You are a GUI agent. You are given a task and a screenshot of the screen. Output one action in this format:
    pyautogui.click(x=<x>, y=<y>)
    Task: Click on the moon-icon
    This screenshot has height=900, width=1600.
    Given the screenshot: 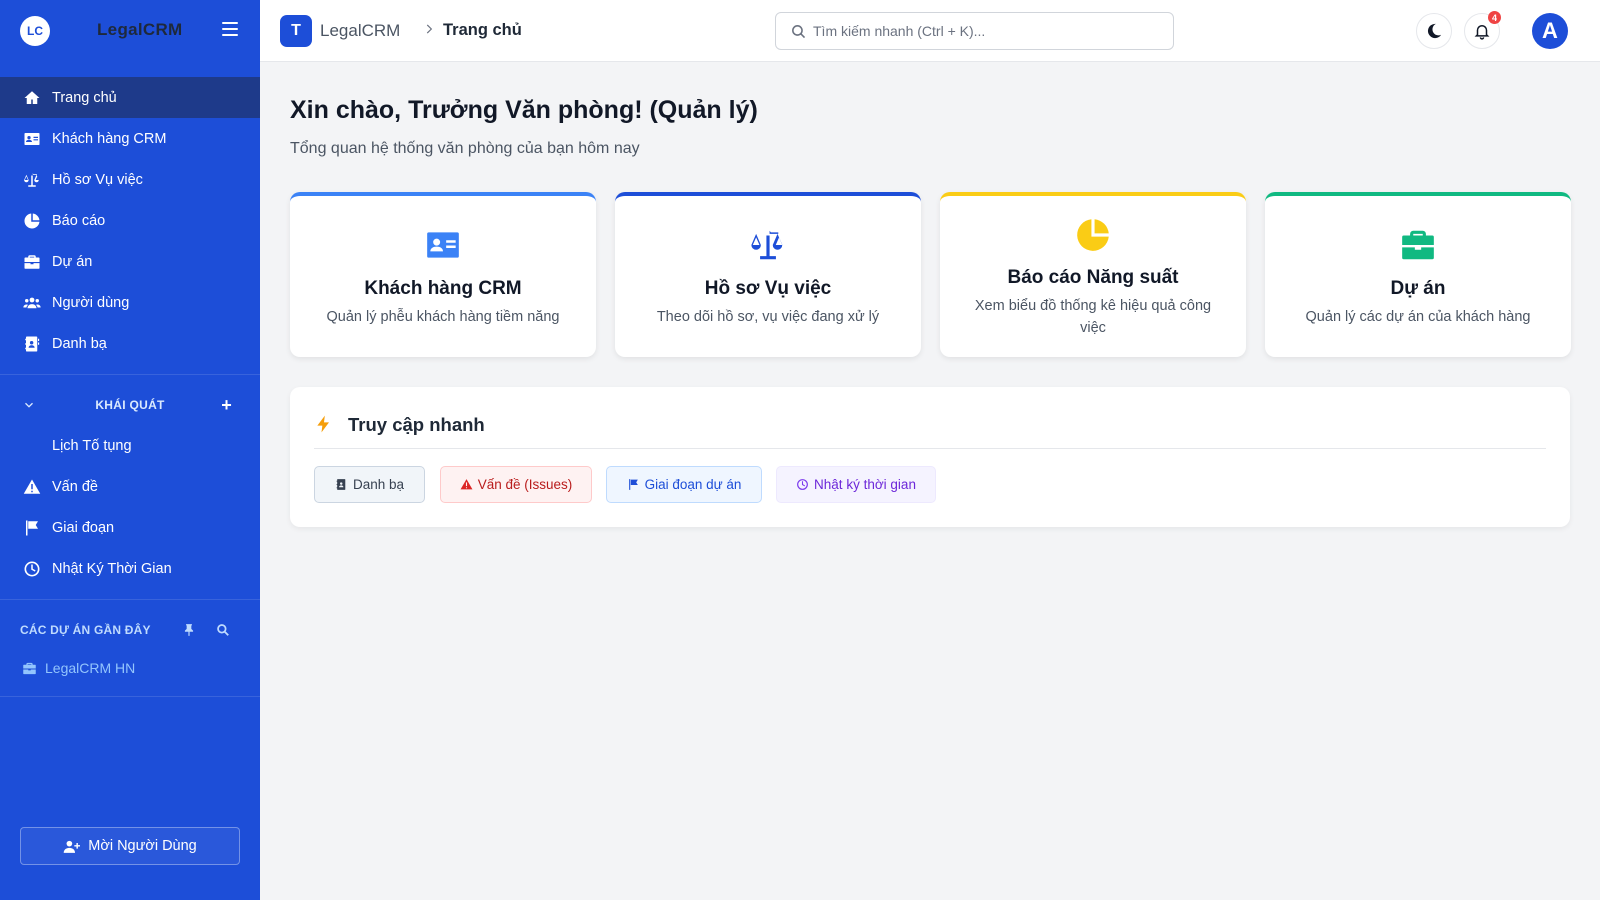 What is the action you would take?
    pyautogui.click(x=1434, y=31)
    